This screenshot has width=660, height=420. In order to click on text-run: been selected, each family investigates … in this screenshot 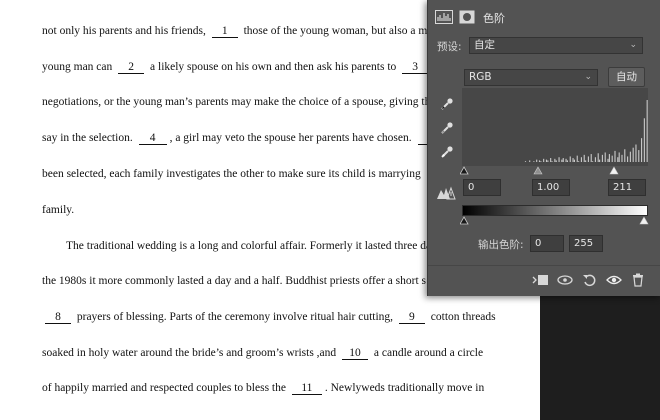, I will do `click(233, 174)`.